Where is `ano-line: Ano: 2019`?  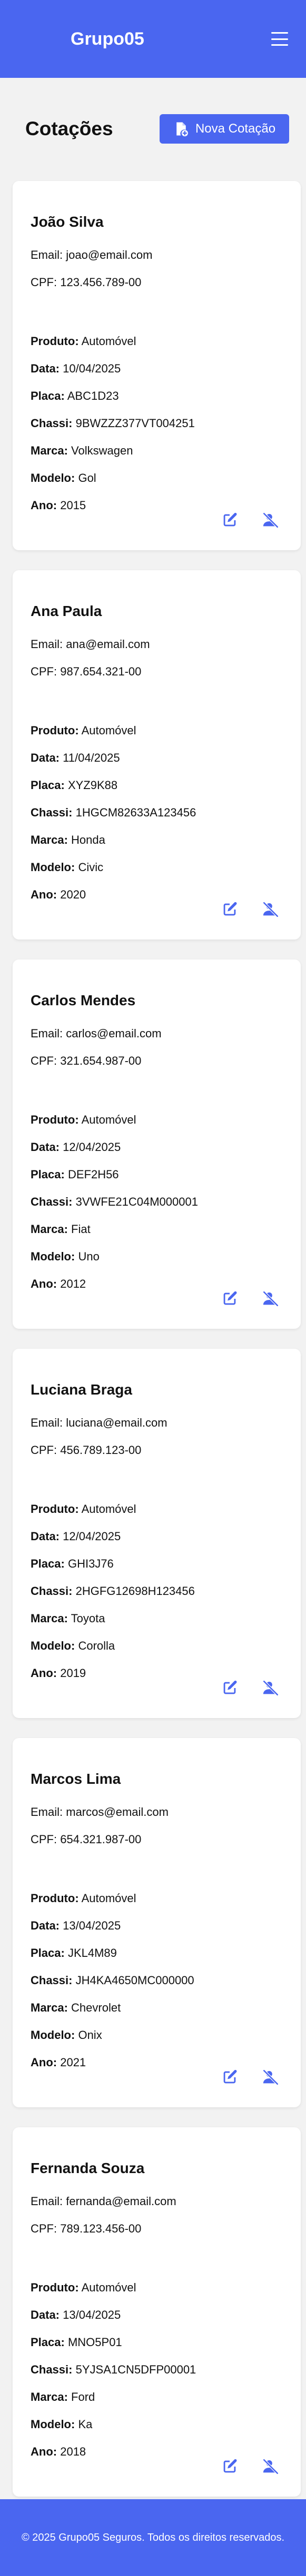
ano-line: Ano: 2019 is located at coordinates (157, 1673).